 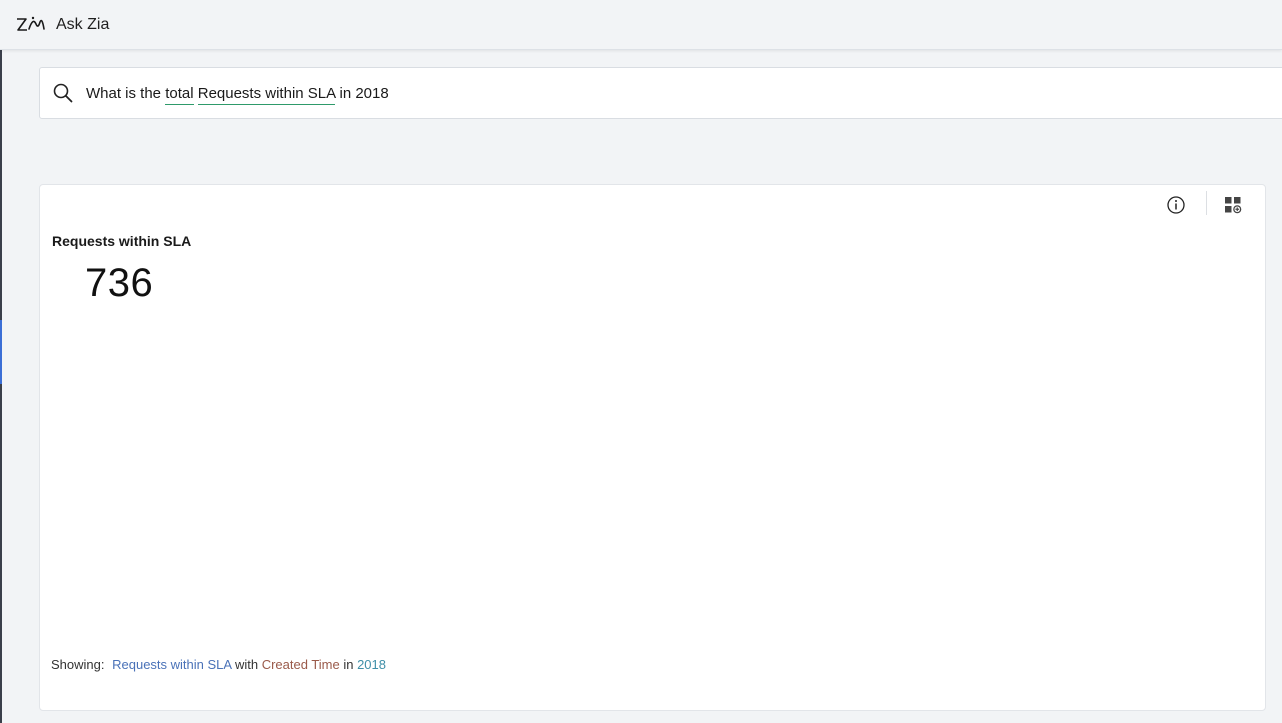 What do you see at coordinates (1233, 205) in the screenshot?
I see `add-to-dashboard-icon` at bounding box center [1233, 205].